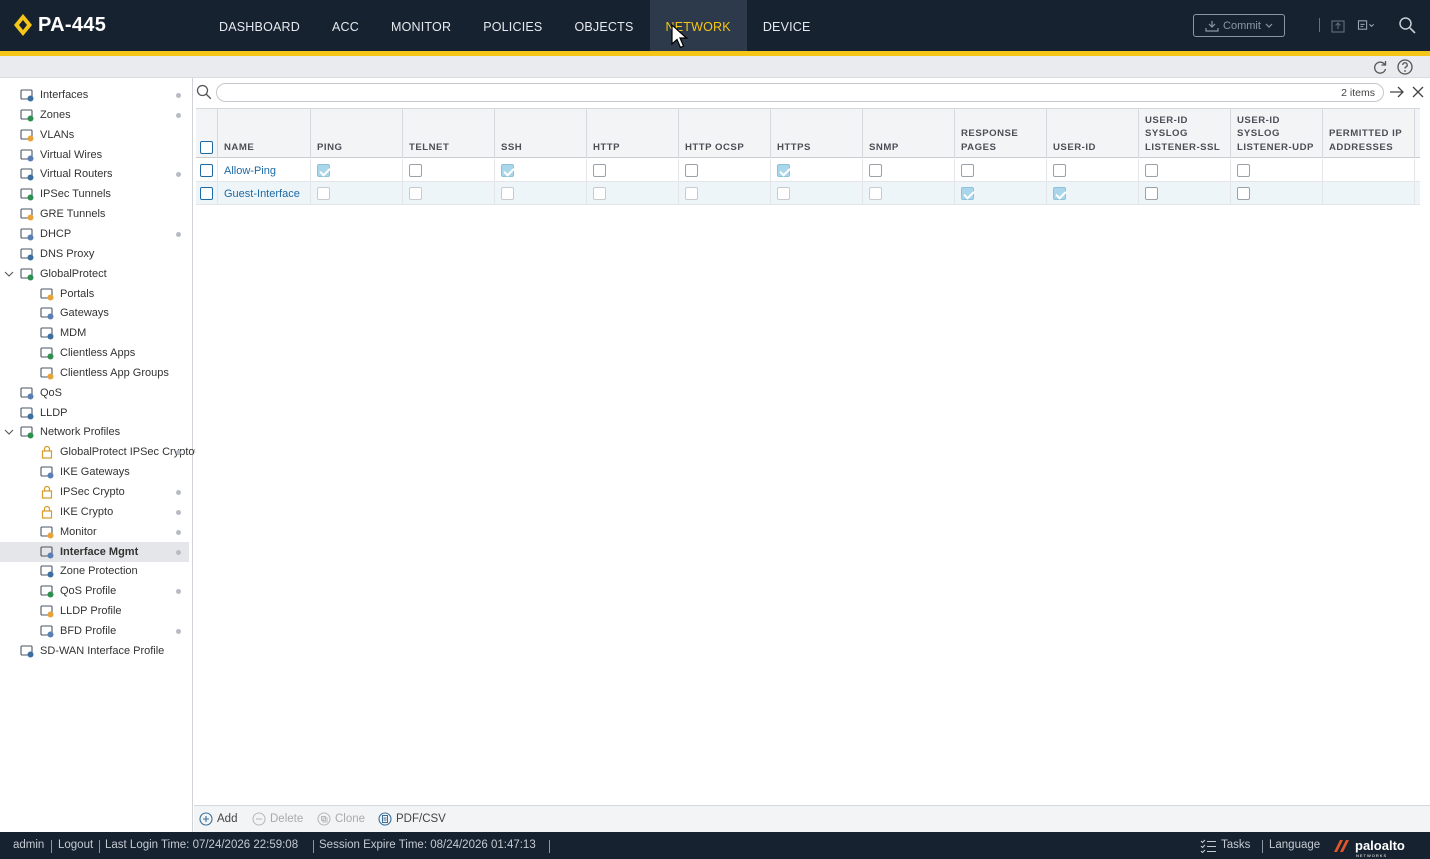  I want to click on sidebar-item-label: Gateways, so click(84, 313).